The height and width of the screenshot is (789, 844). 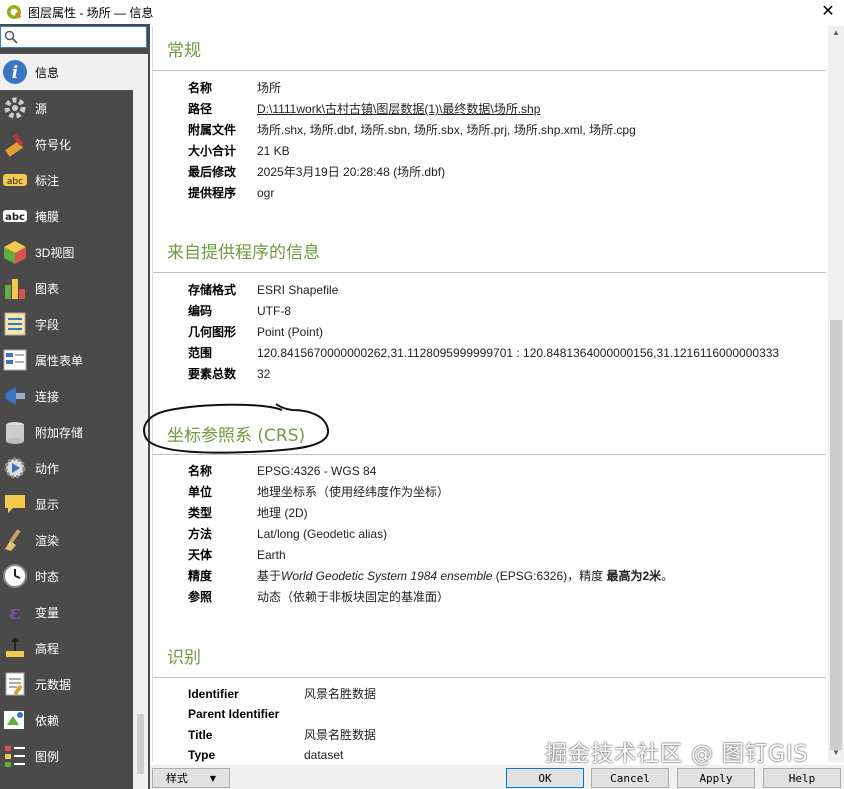 I want to click on sidebar-item: 时态, so click(x=66, y=576).